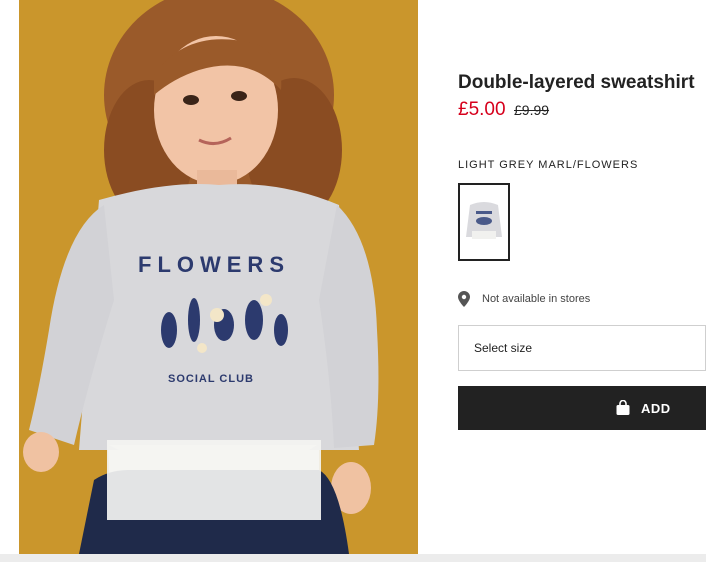 The image size is (706, 562). What do you see at coordinates (536, 299) in the screenshot?
I see `availability-text: Not available in stores` at bounding box center [536, 299].